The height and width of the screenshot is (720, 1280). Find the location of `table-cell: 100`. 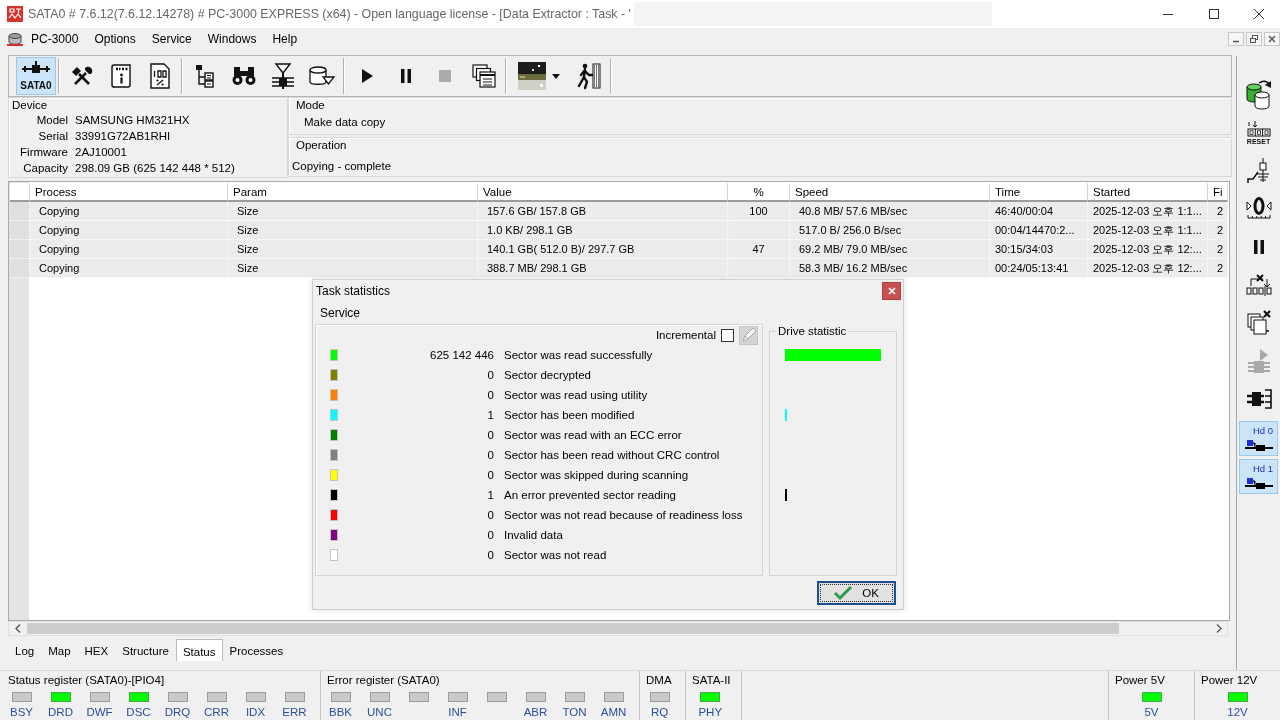

table-cell: 100 is located at coordinates (759, 211).